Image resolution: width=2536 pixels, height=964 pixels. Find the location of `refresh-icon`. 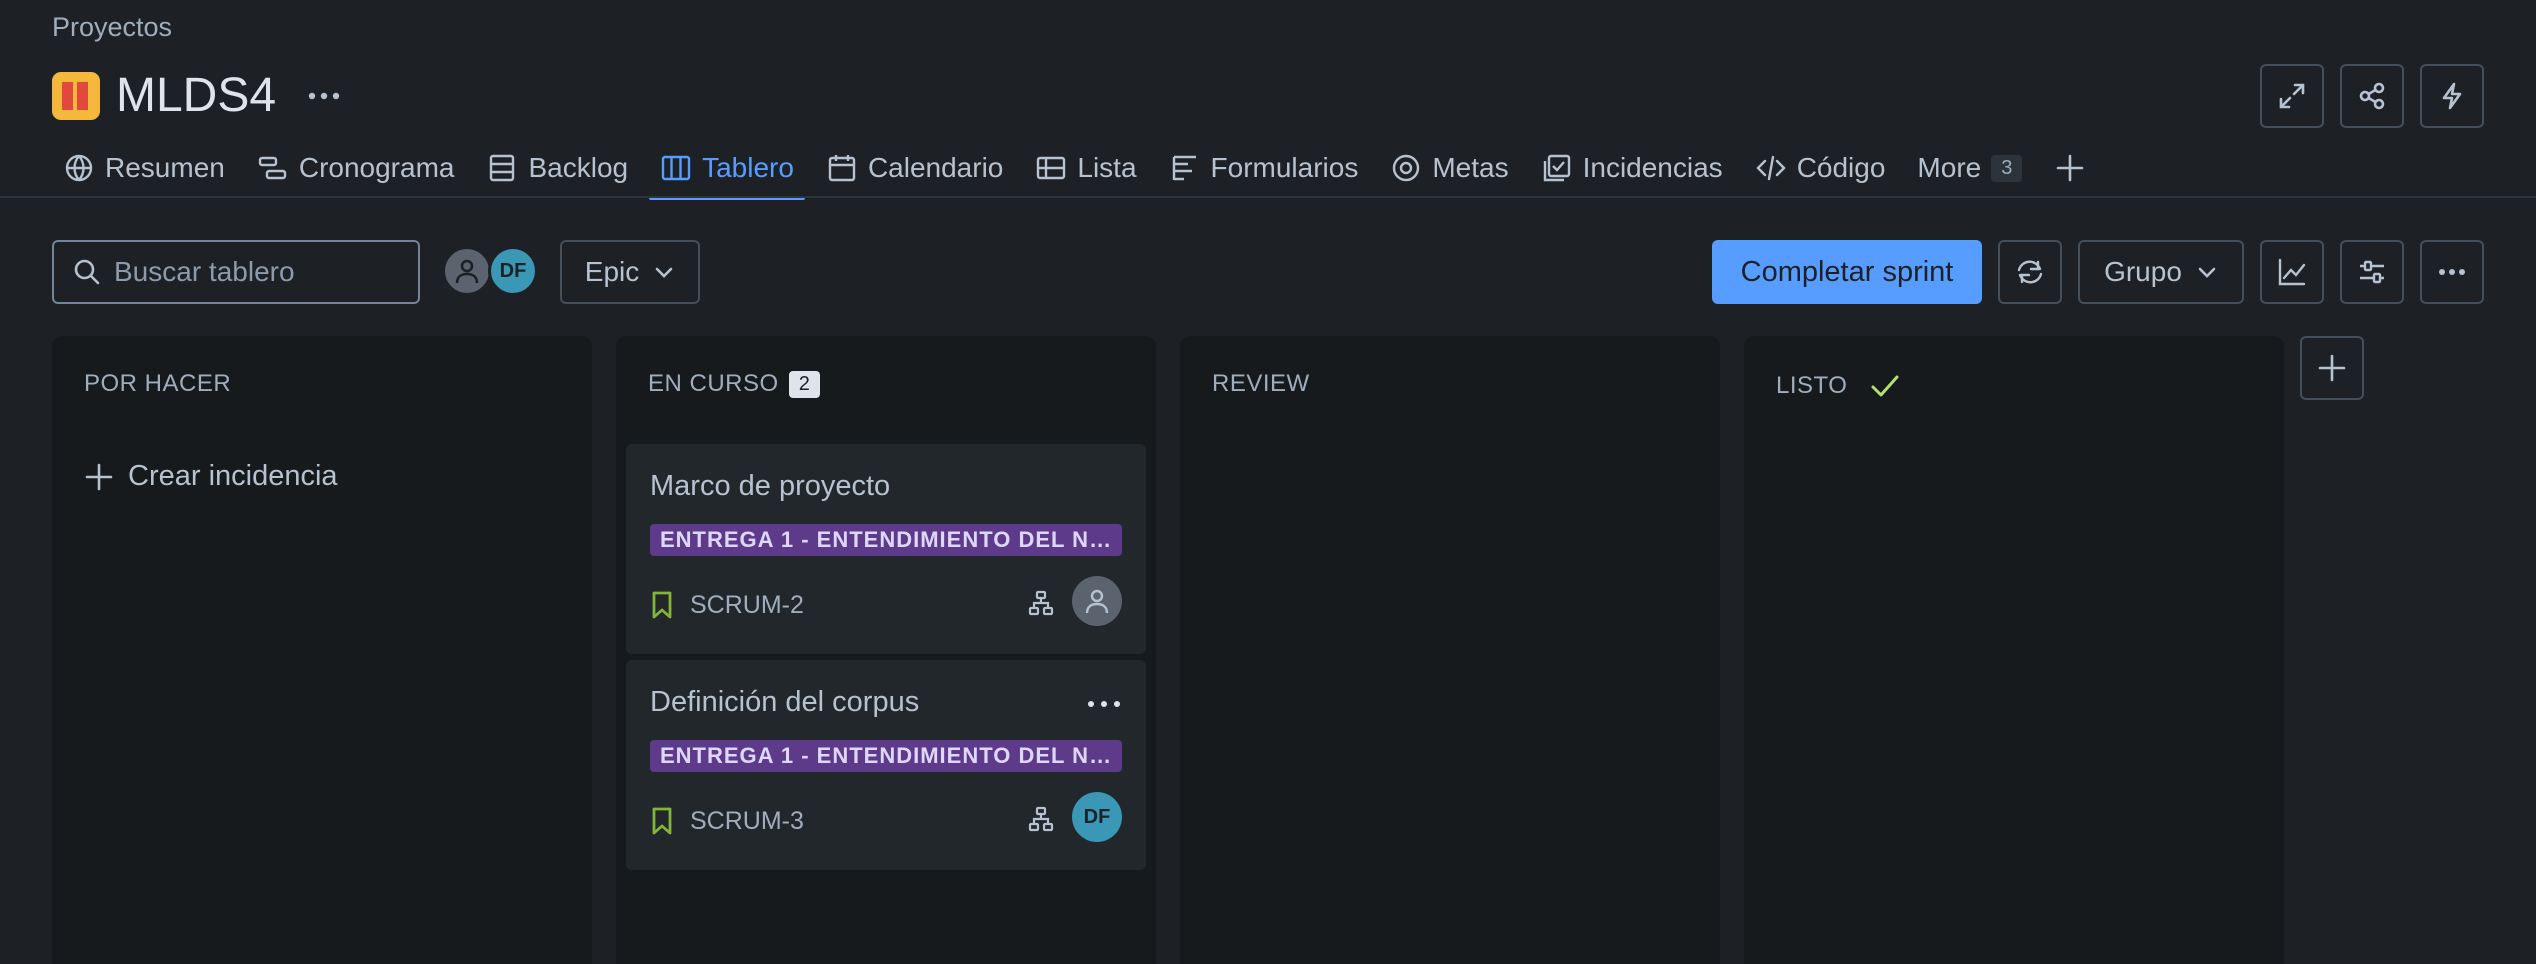

refresh-icon is located at coordinates (2030, 272).